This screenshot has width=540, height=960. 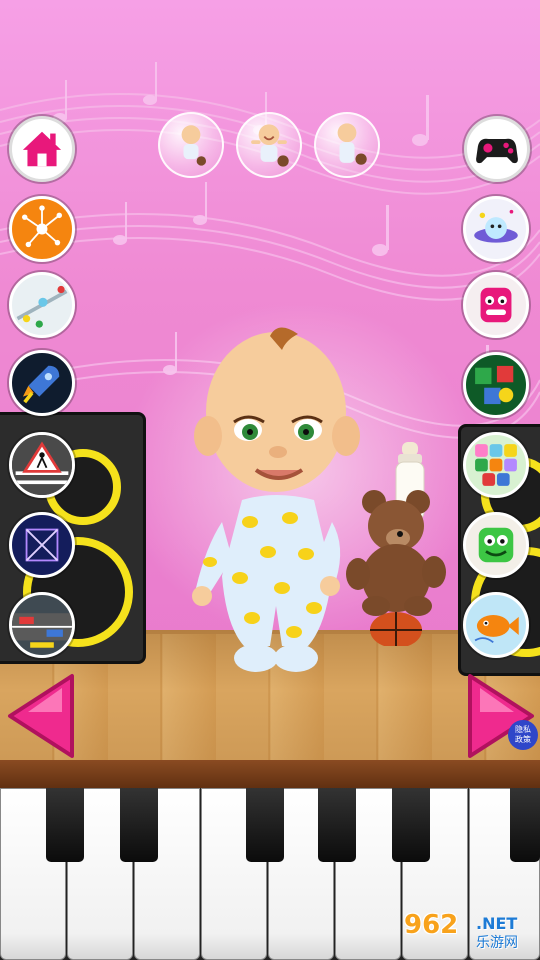 What do you see at coordinates (352, 144) in the screenshot?
I see `baby-standing-icon` at bounding box center [352, 144].